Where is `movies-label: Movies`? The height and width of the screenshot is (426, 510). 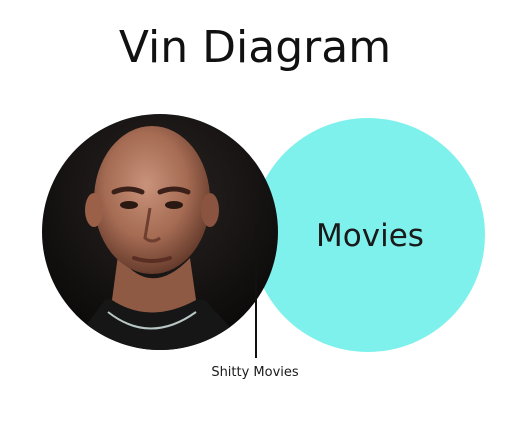 movies-label: Movies is located at coordinates (370, 236).